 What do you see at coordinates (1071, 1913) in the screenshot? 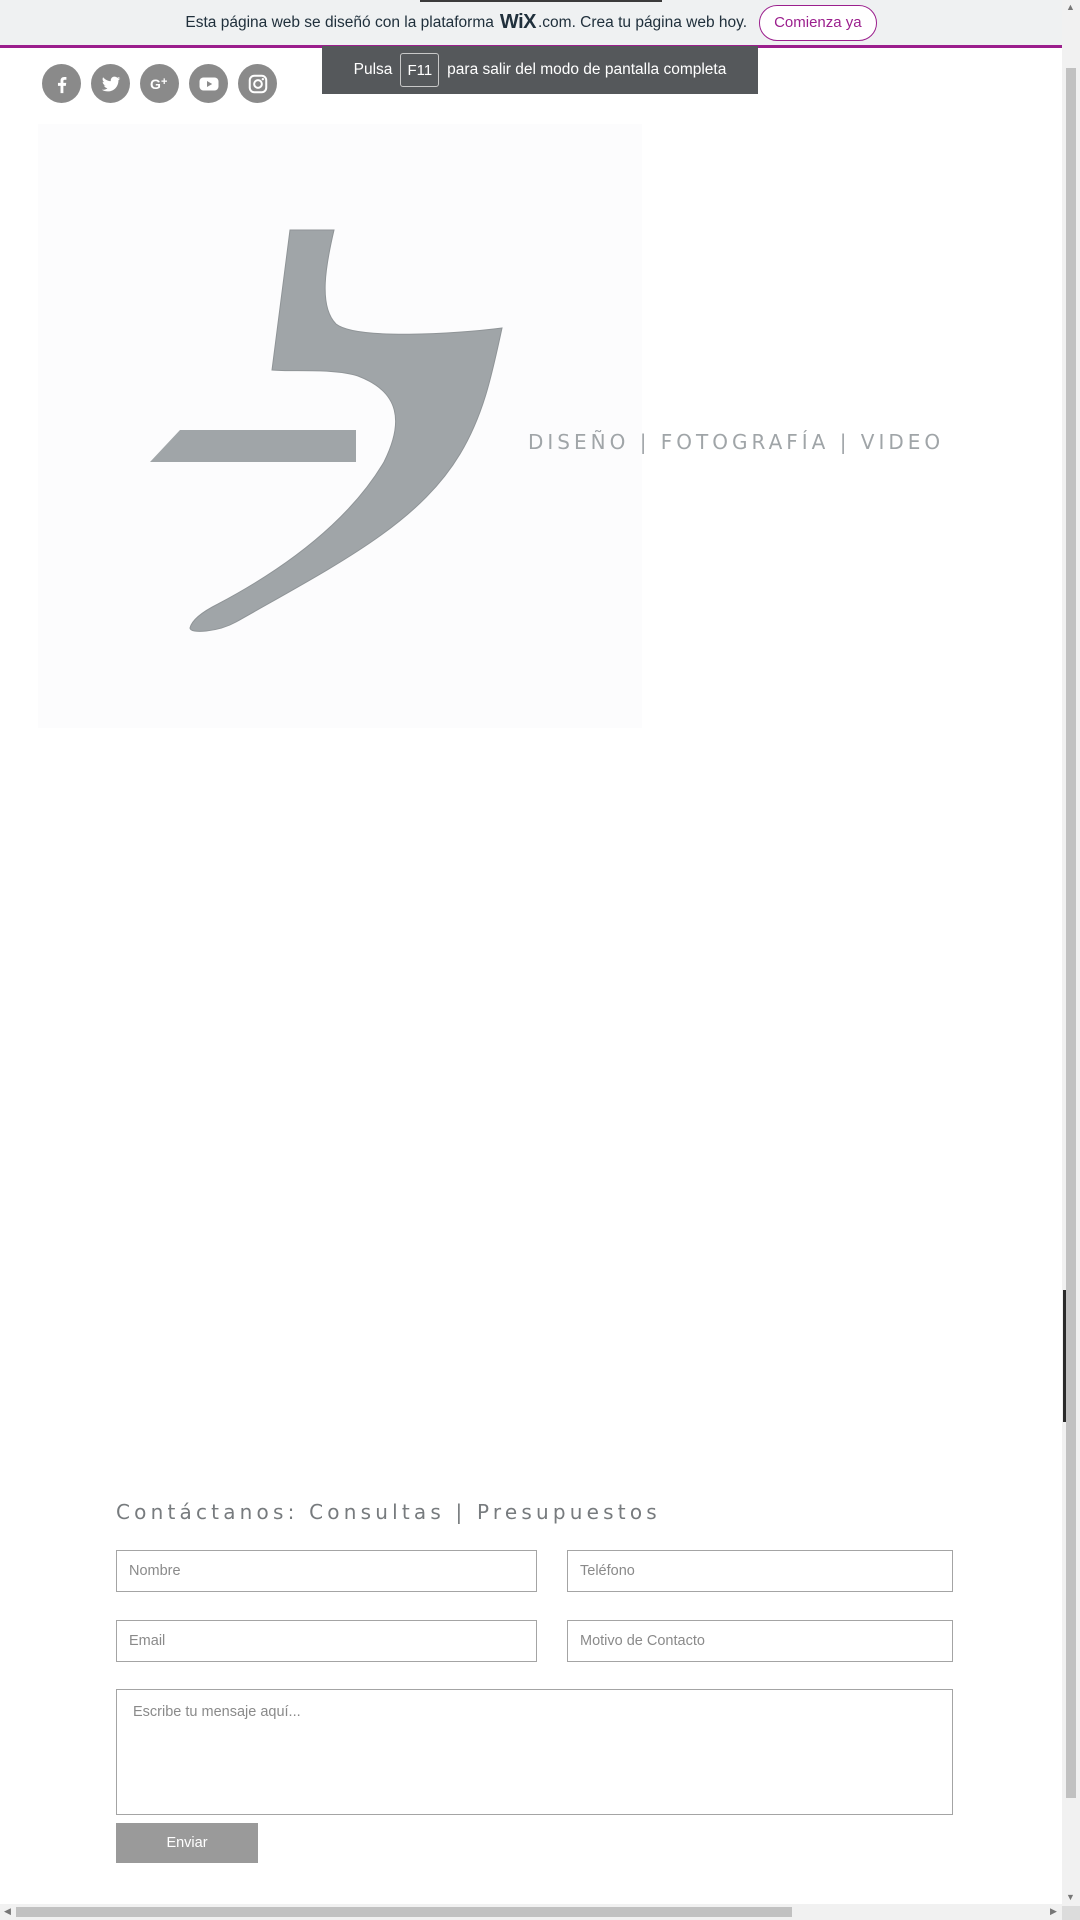
I see `scrollbar-corner` at bounding box center [1071, 1913].